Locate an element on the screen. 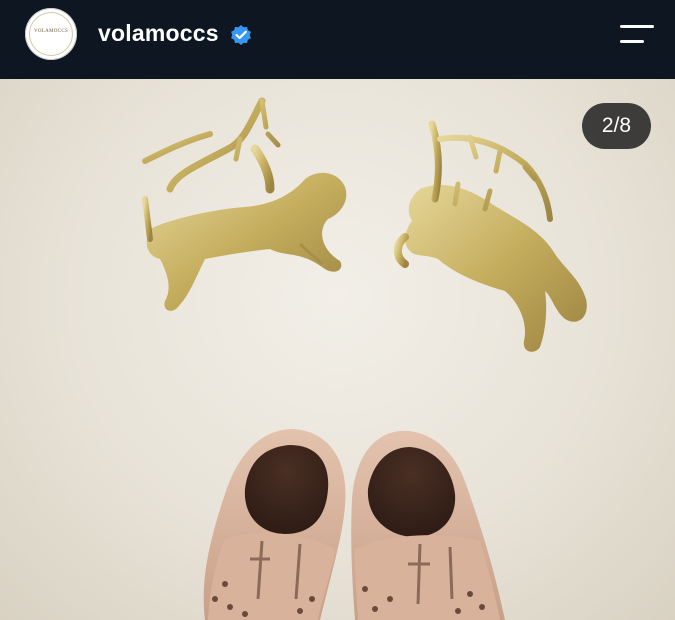  menu-line-top is located at coordinates (637, 26).